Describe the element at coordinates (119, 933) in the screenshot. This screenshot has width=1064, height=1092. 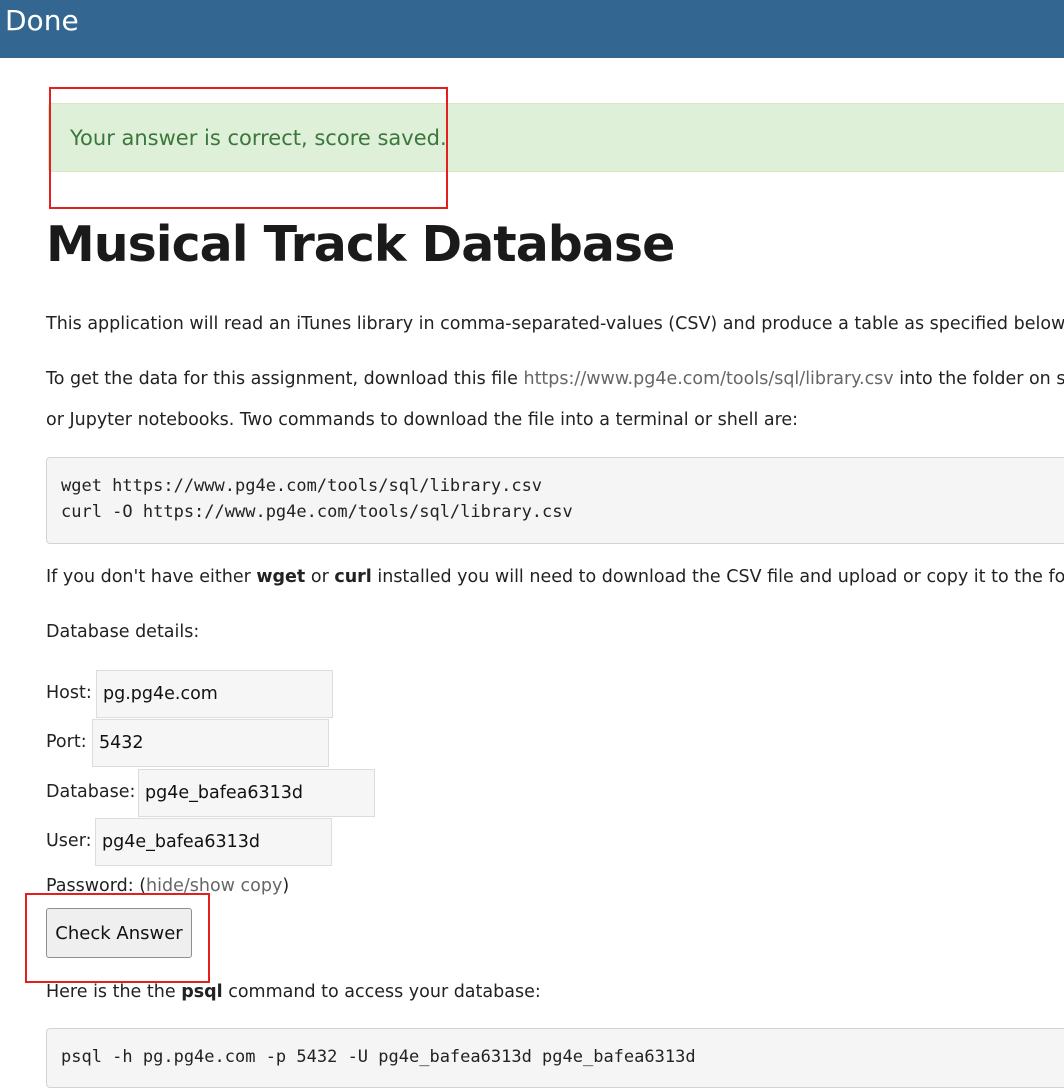
I see `check-answer-button: Check Answer` at that location.